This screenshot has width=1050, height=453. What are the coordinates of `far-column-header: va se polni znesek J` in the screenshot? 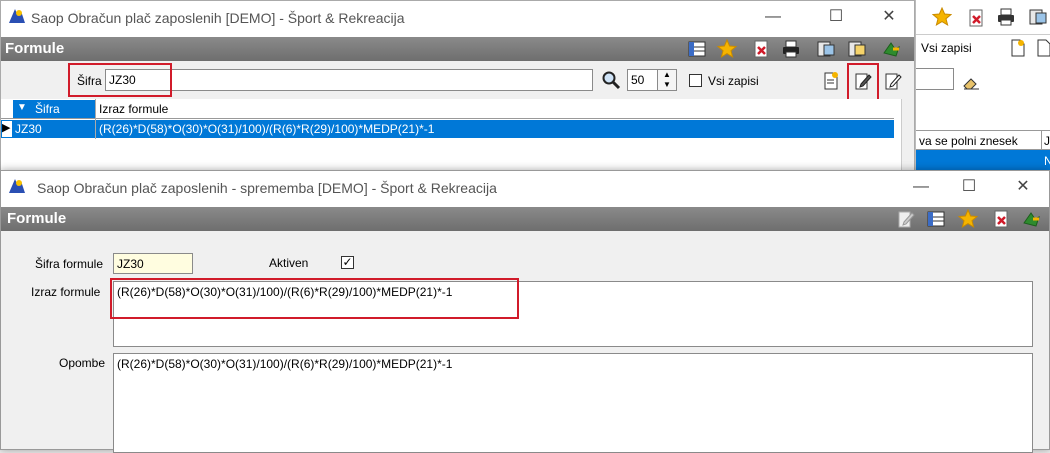 It's located at (983, 140).